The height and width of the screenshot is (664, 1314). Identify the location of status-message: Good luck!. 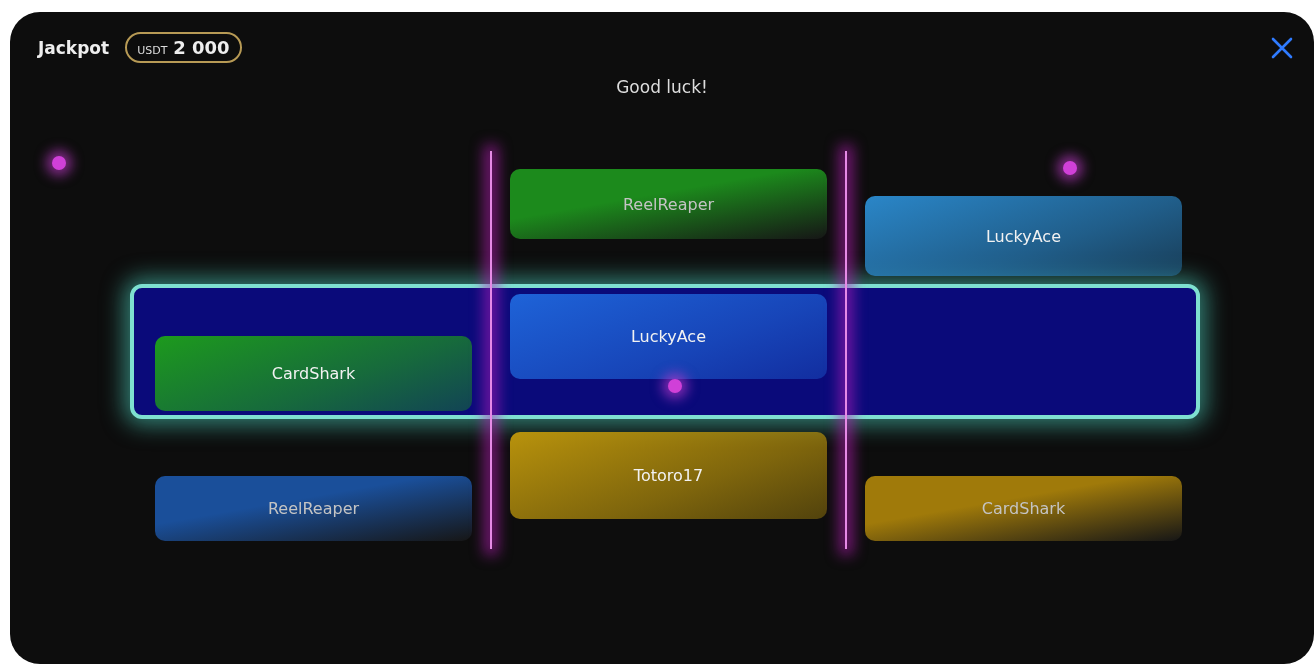
(662, 87).